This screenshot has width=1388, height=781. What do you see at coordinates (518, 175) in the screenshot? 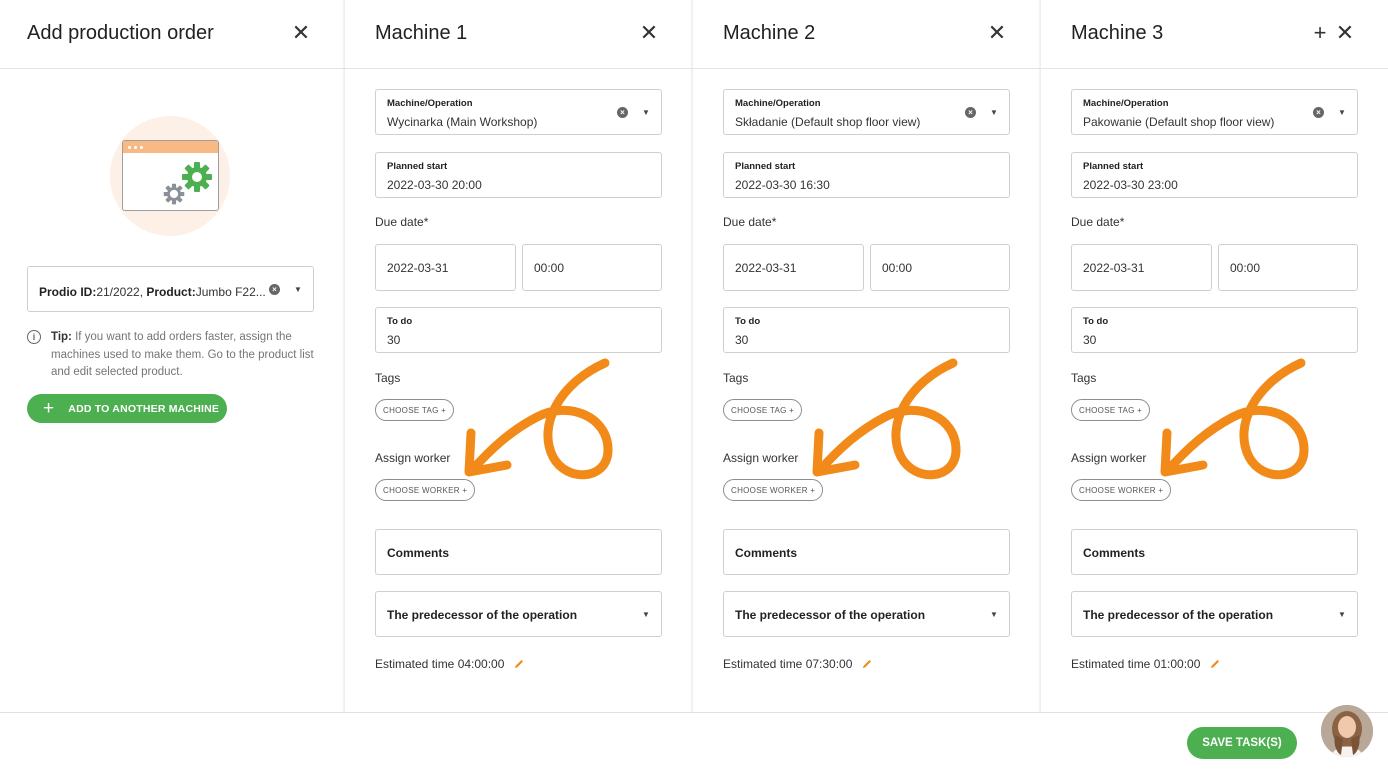
I see `planned-start-field: Planned start 2022-03-30 20:00` at bounding box center [518, 175].